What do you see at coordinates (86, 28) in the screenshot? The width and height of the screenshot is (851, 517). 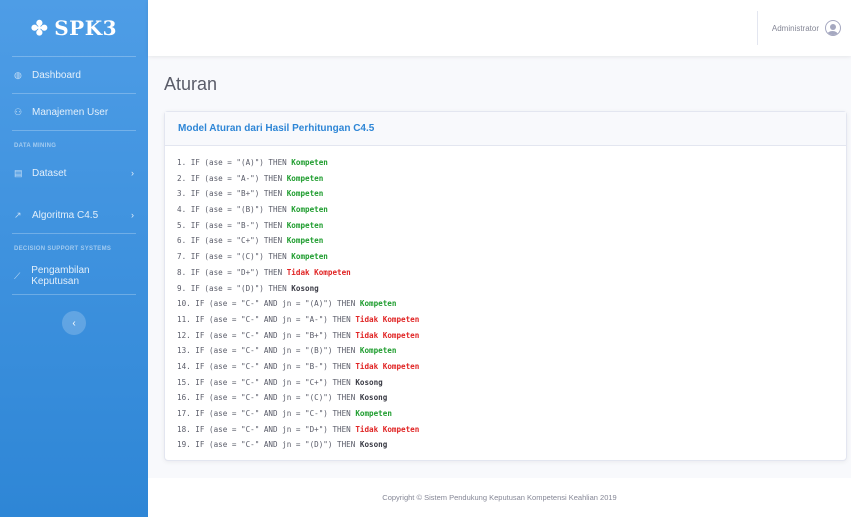 I see `brand-name: SPK3` at bounding box center [86, 28].